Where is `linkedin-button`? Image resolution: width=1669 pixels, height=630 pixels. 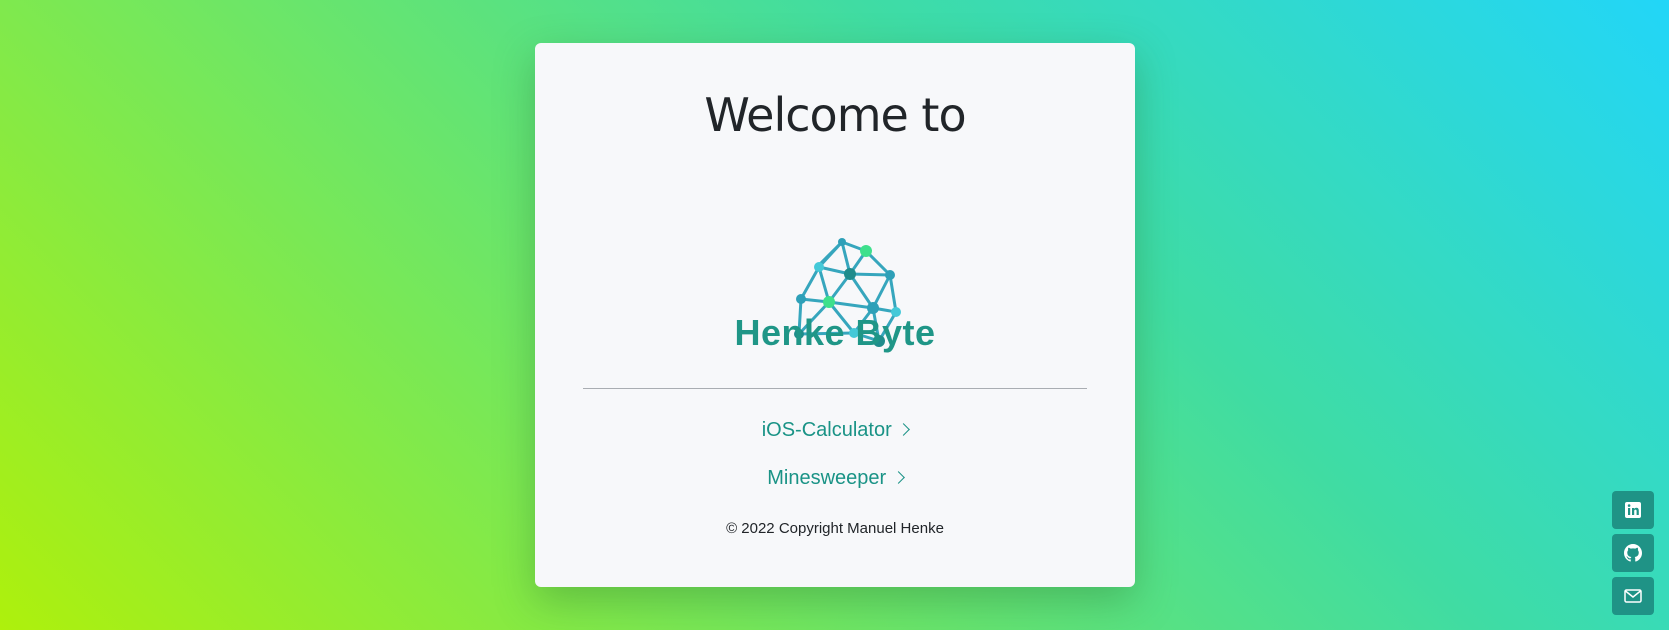 linkedin-button is located at coordinates (1633, 510).